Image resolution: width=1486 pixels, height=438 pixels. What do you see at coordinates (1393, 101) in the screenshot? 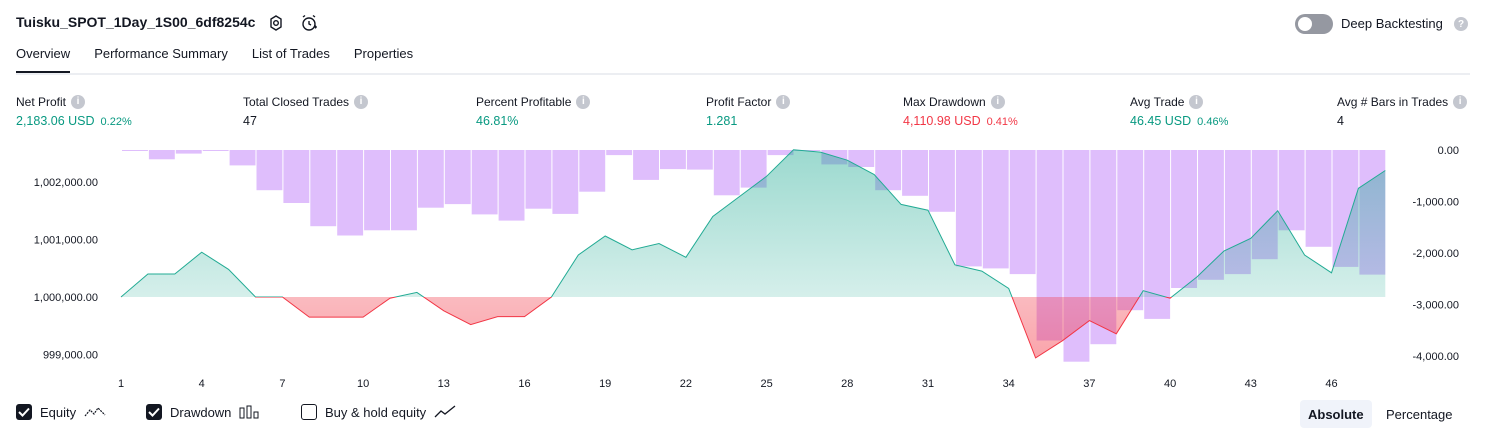
I see `metric-label: Avg # Bars in Trades` at bounding box center [1393, 101].